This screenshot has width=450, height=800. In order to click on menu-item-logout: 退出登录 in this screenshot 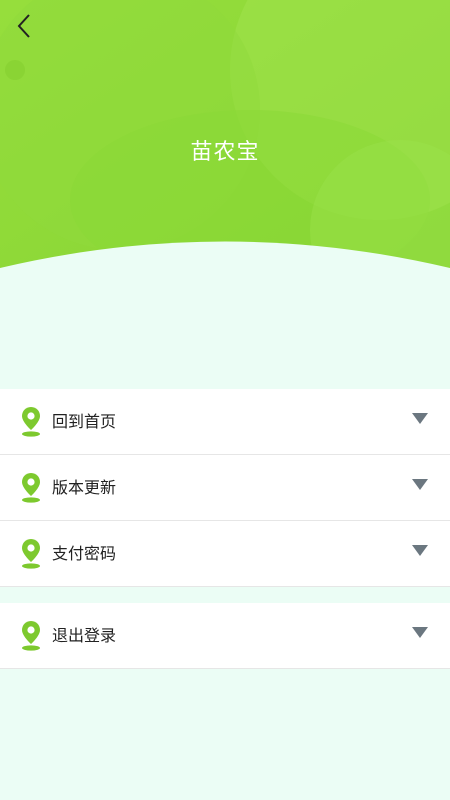, I will do `click(225, 636)`.